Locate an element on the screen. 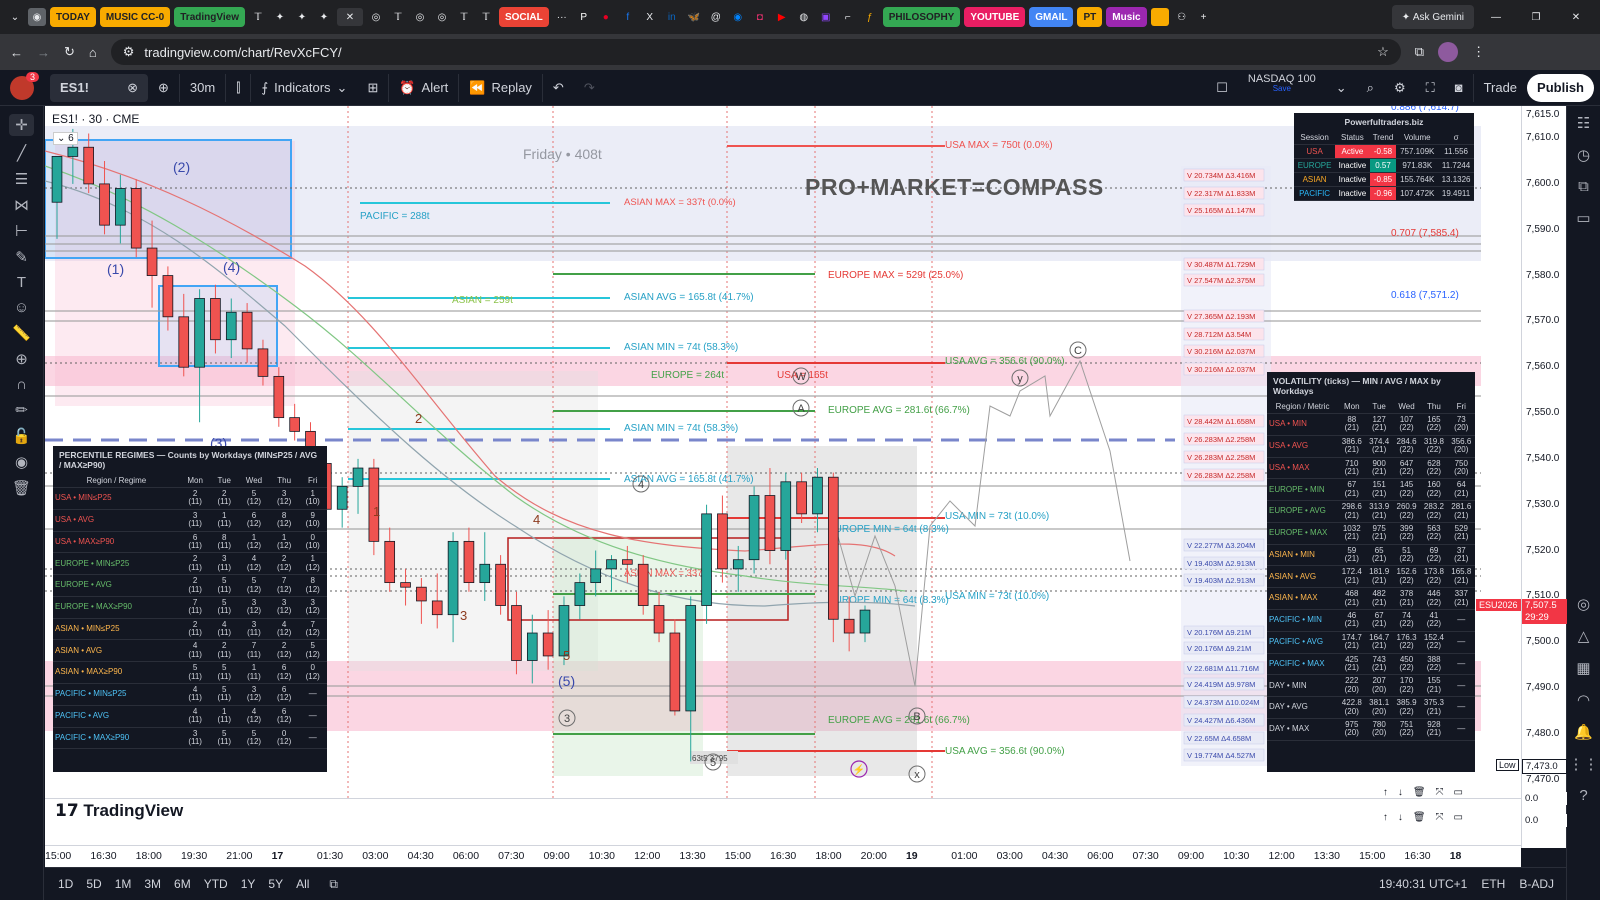 Image resolution: width=1600 pixels, height=900 pixels. magnet-icon: ∩ is located at coordinates (21, 384).